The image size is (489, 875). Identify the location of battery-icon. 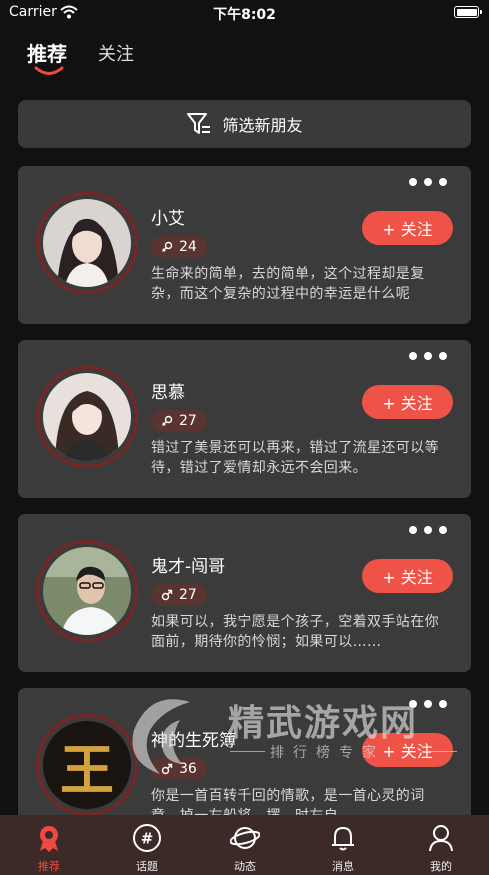
(468, 12).